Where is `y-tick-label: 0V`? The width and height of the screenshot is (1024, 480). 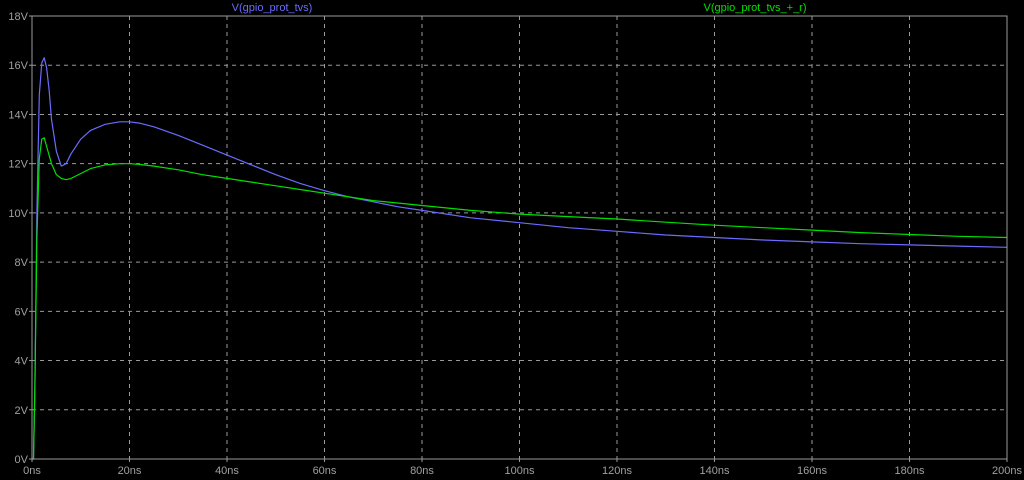
y-tick-label: 0V is located at coordinates (22, 460).